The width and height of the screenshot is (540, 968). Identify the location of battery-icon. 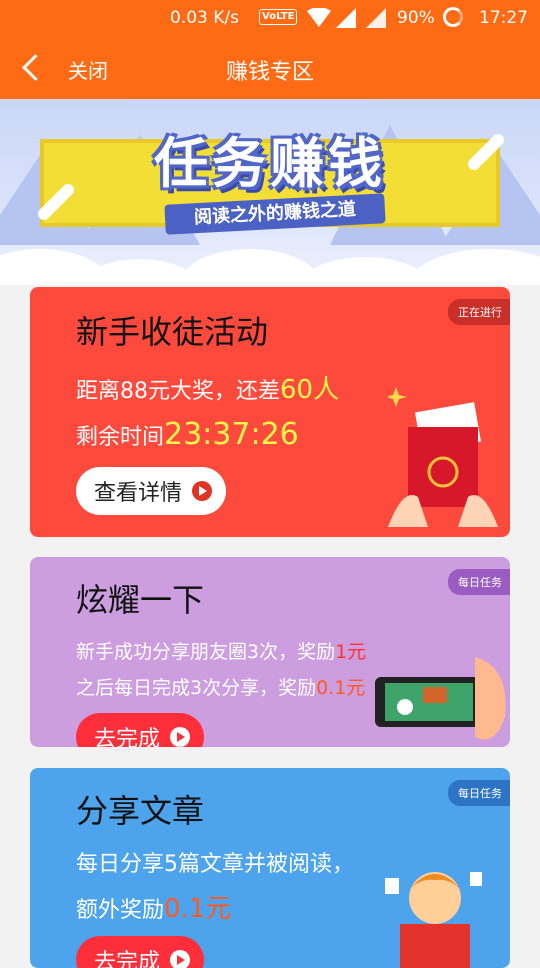
(453, 17).